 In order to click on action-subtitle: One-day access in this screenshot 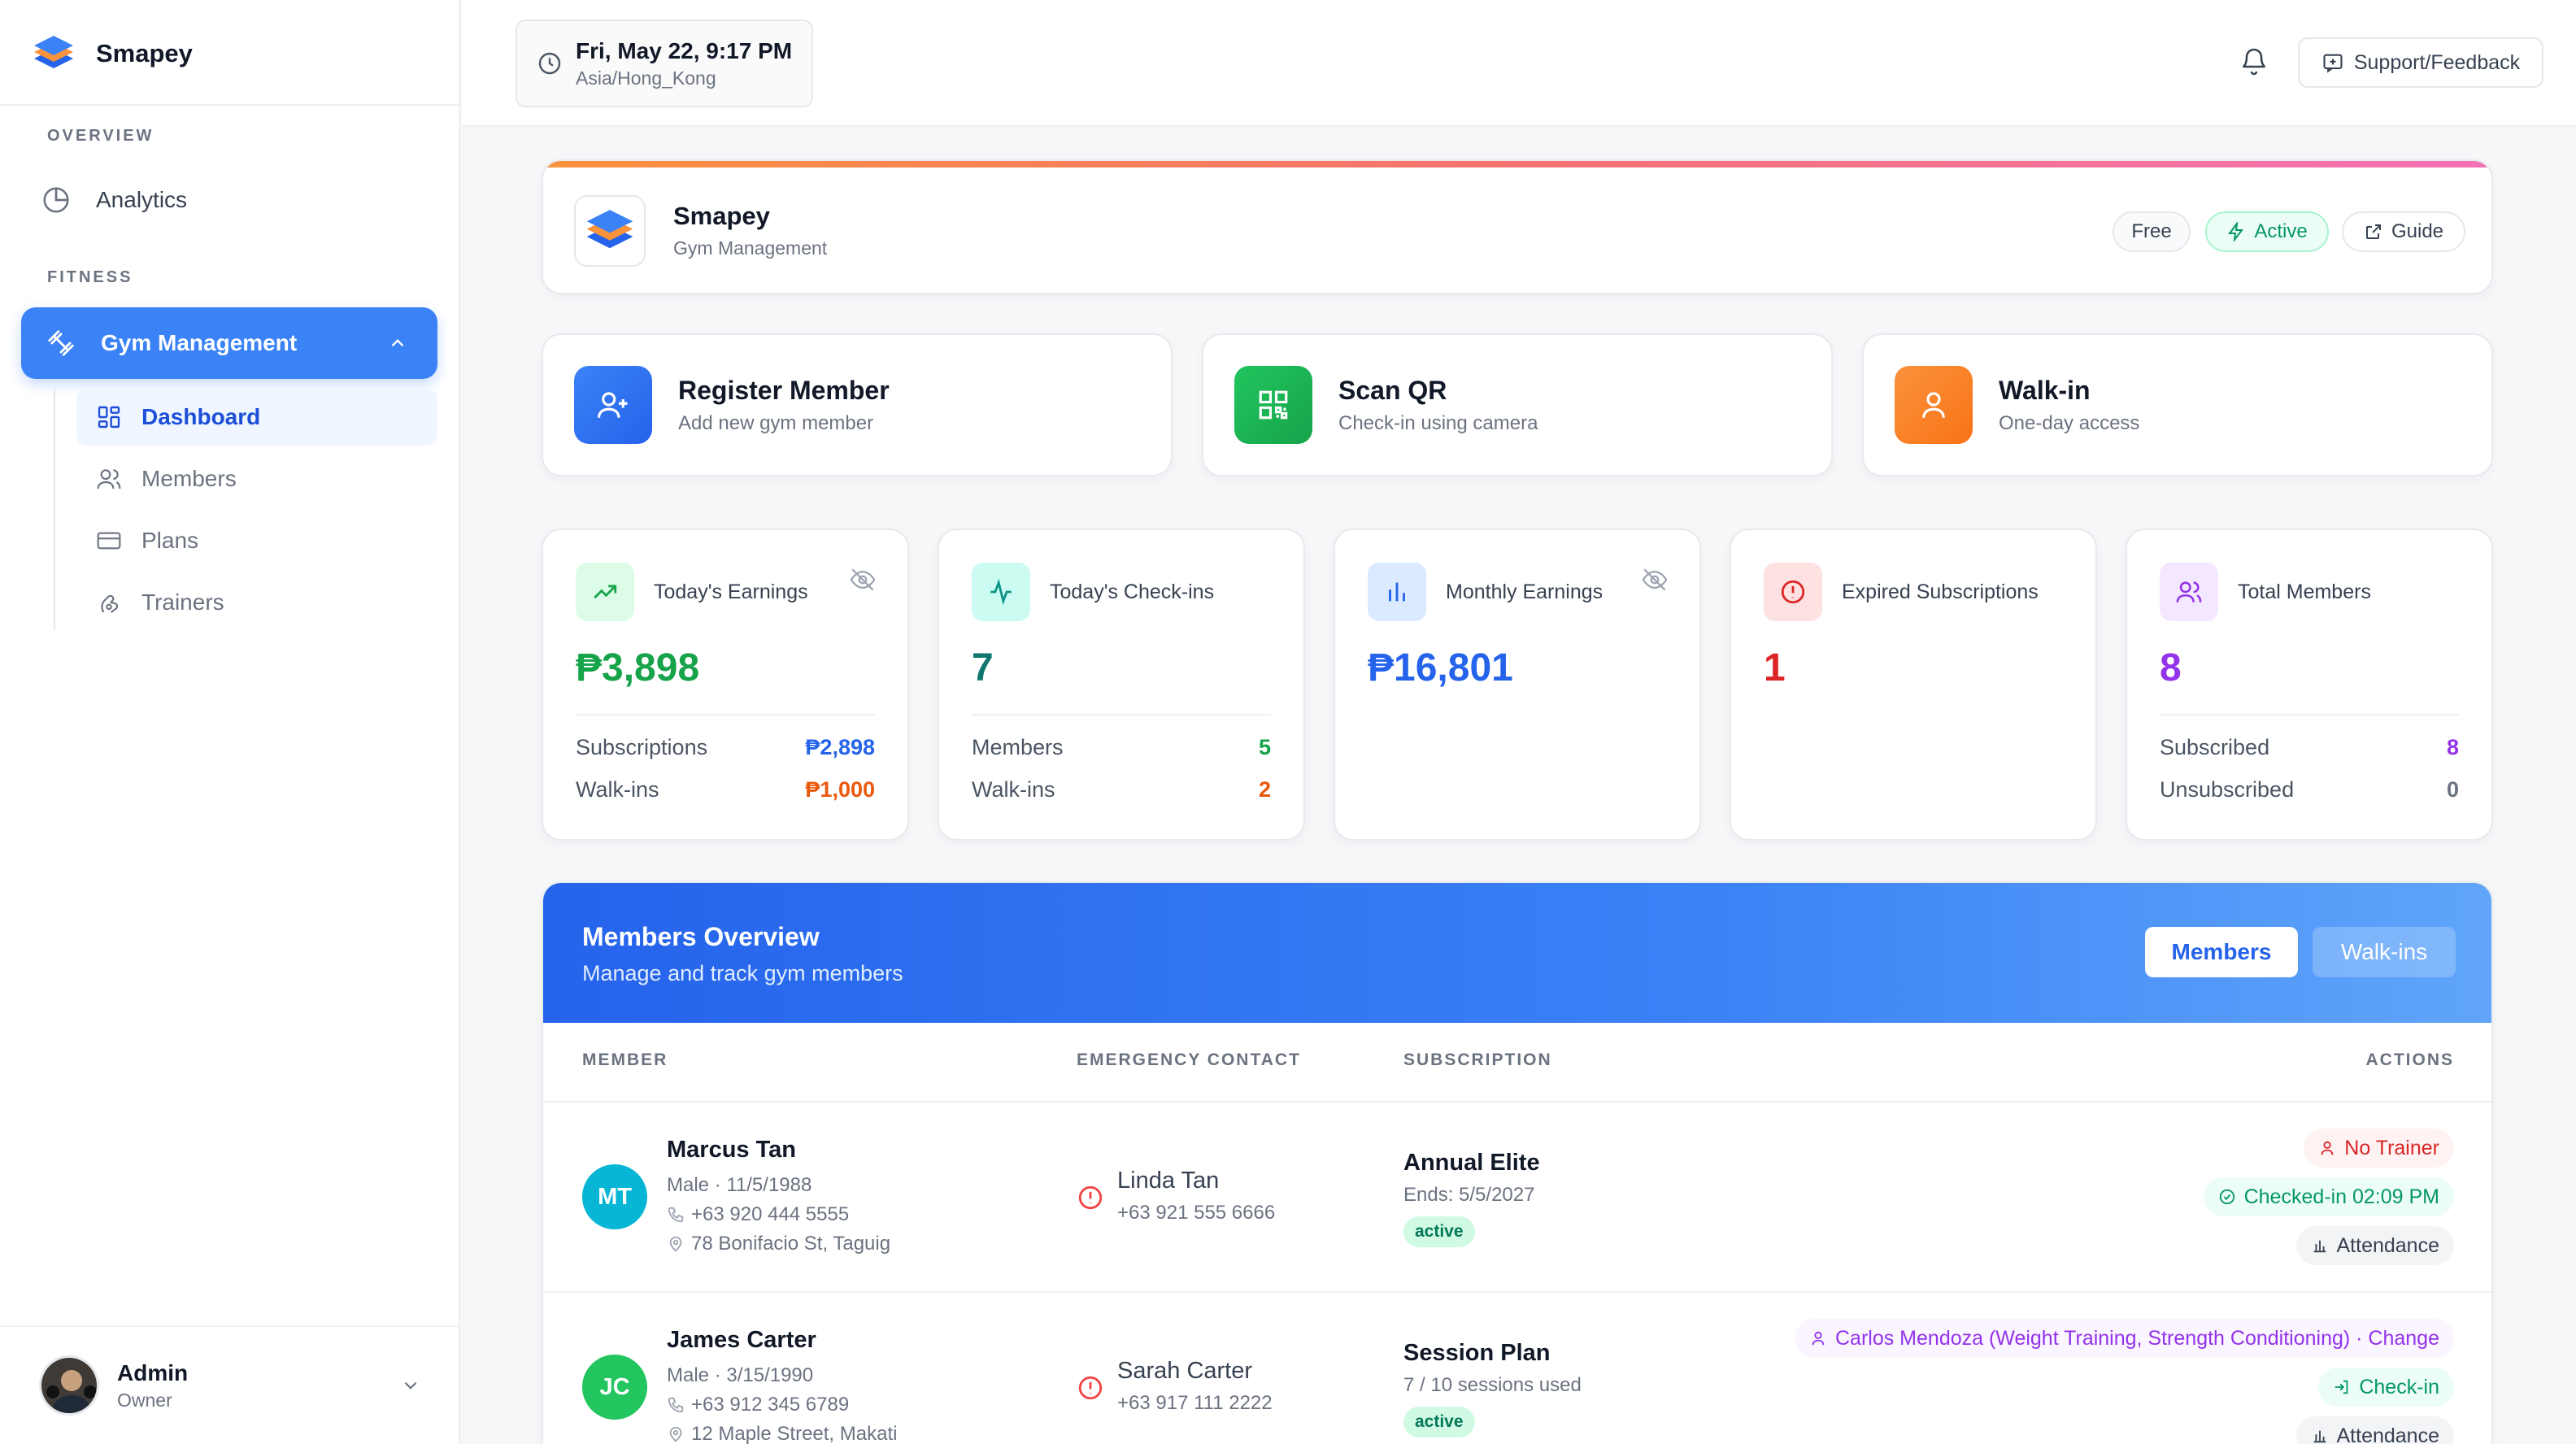, I will do `click(2070, 422)`.